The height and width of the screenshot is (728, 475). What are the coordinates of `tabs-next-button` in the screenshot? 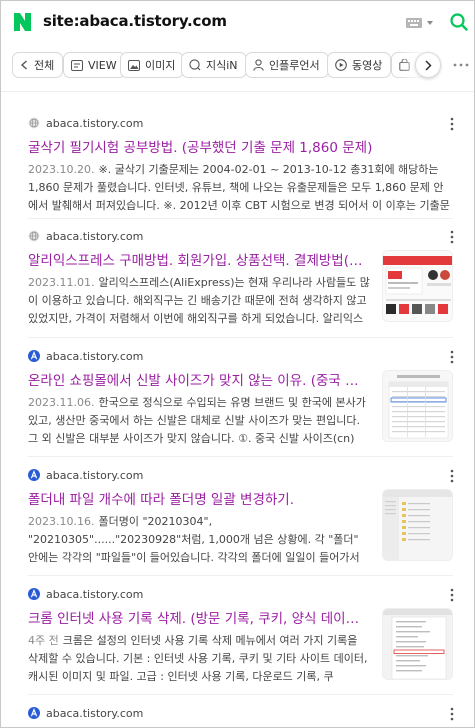 It's located at (428, 65).